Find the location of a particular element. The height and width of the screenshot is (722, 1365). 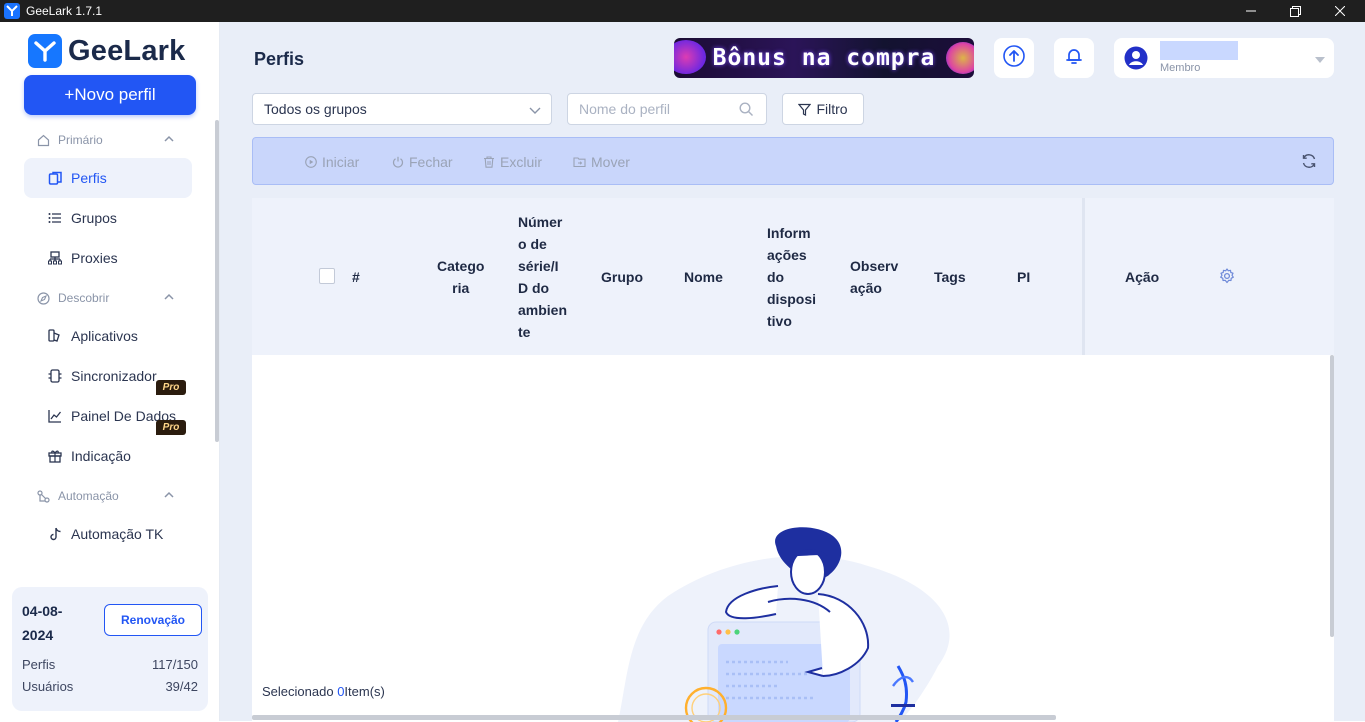

chart-icon is located at coordinates (55, 416).